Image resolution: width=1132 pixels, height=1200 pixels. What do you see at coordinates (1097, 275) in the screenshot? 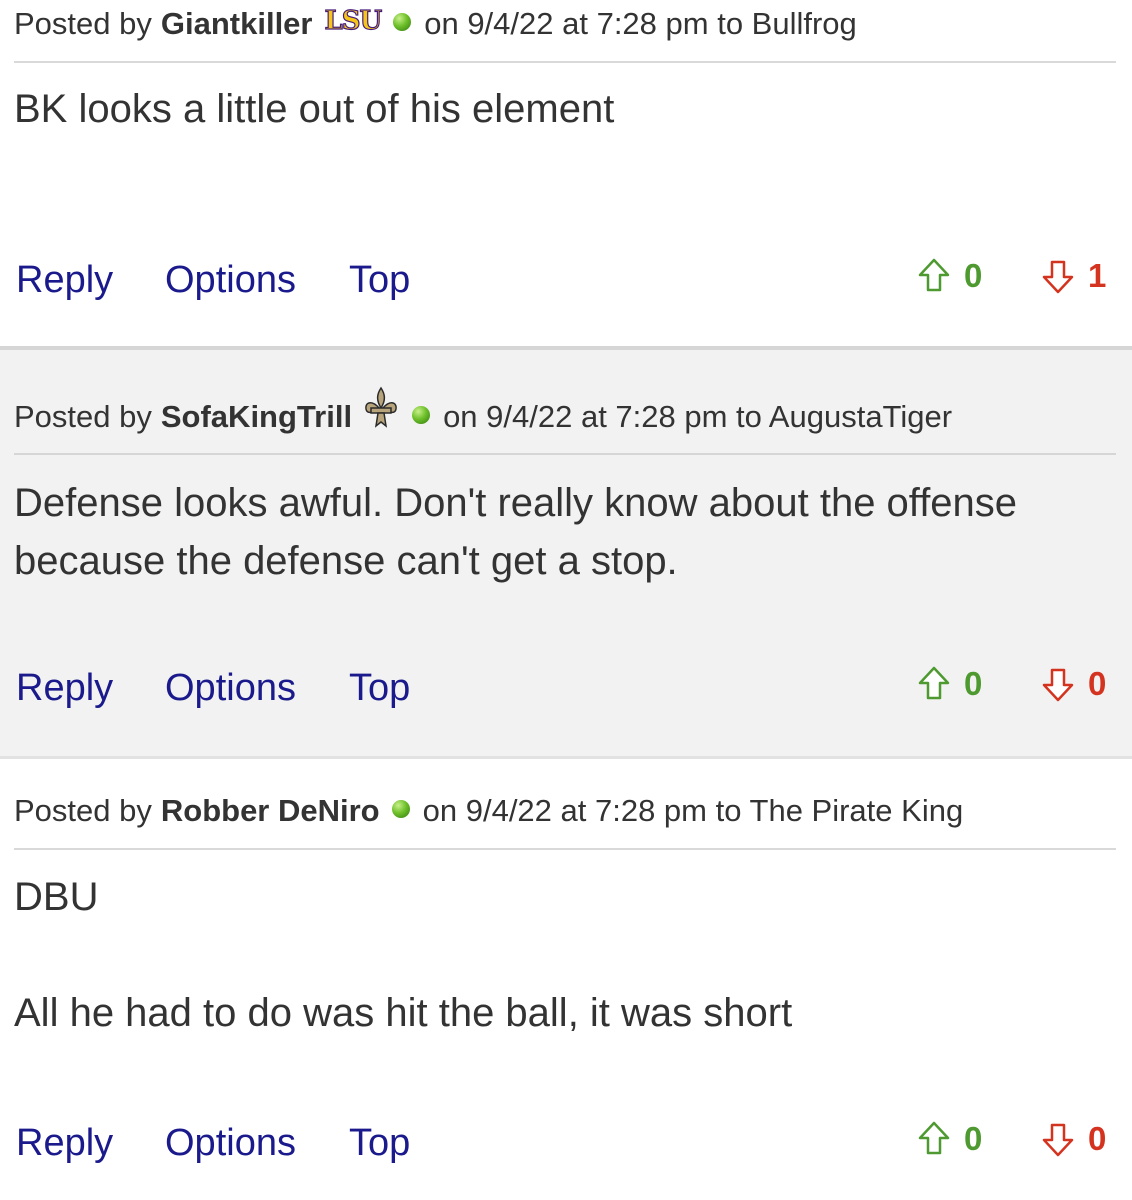
I see `downvote-count: 1` at bounding box center [1097, 275].